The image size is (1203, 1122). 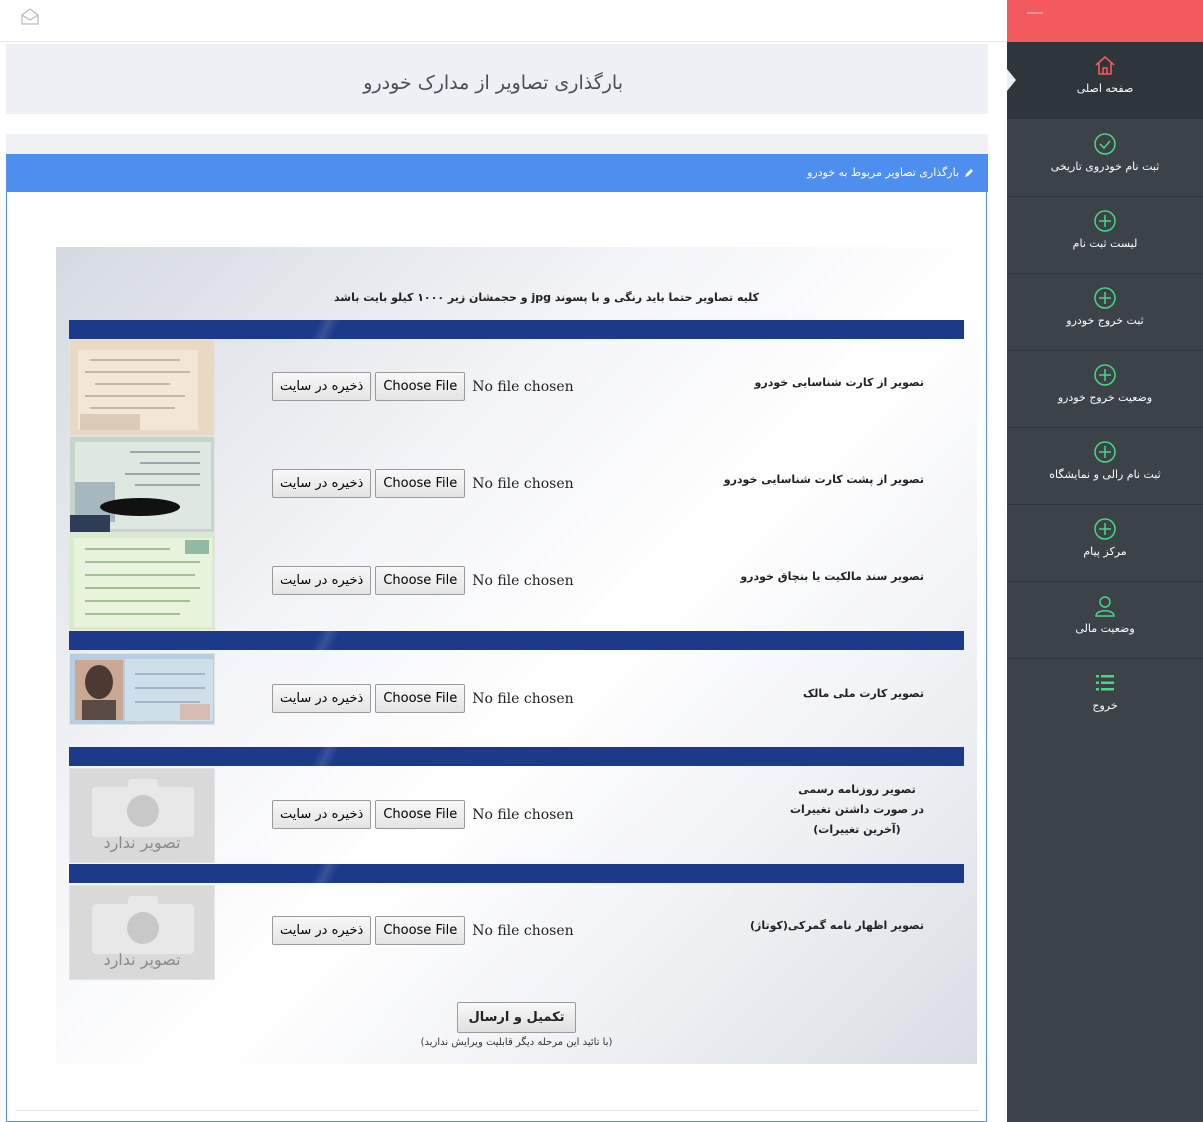 What do you see at coordinates (839, 382) in the screenshot?
I see `row-label: تصویر از کارت شناسایی خودرو` at bounding box center [839, 382].